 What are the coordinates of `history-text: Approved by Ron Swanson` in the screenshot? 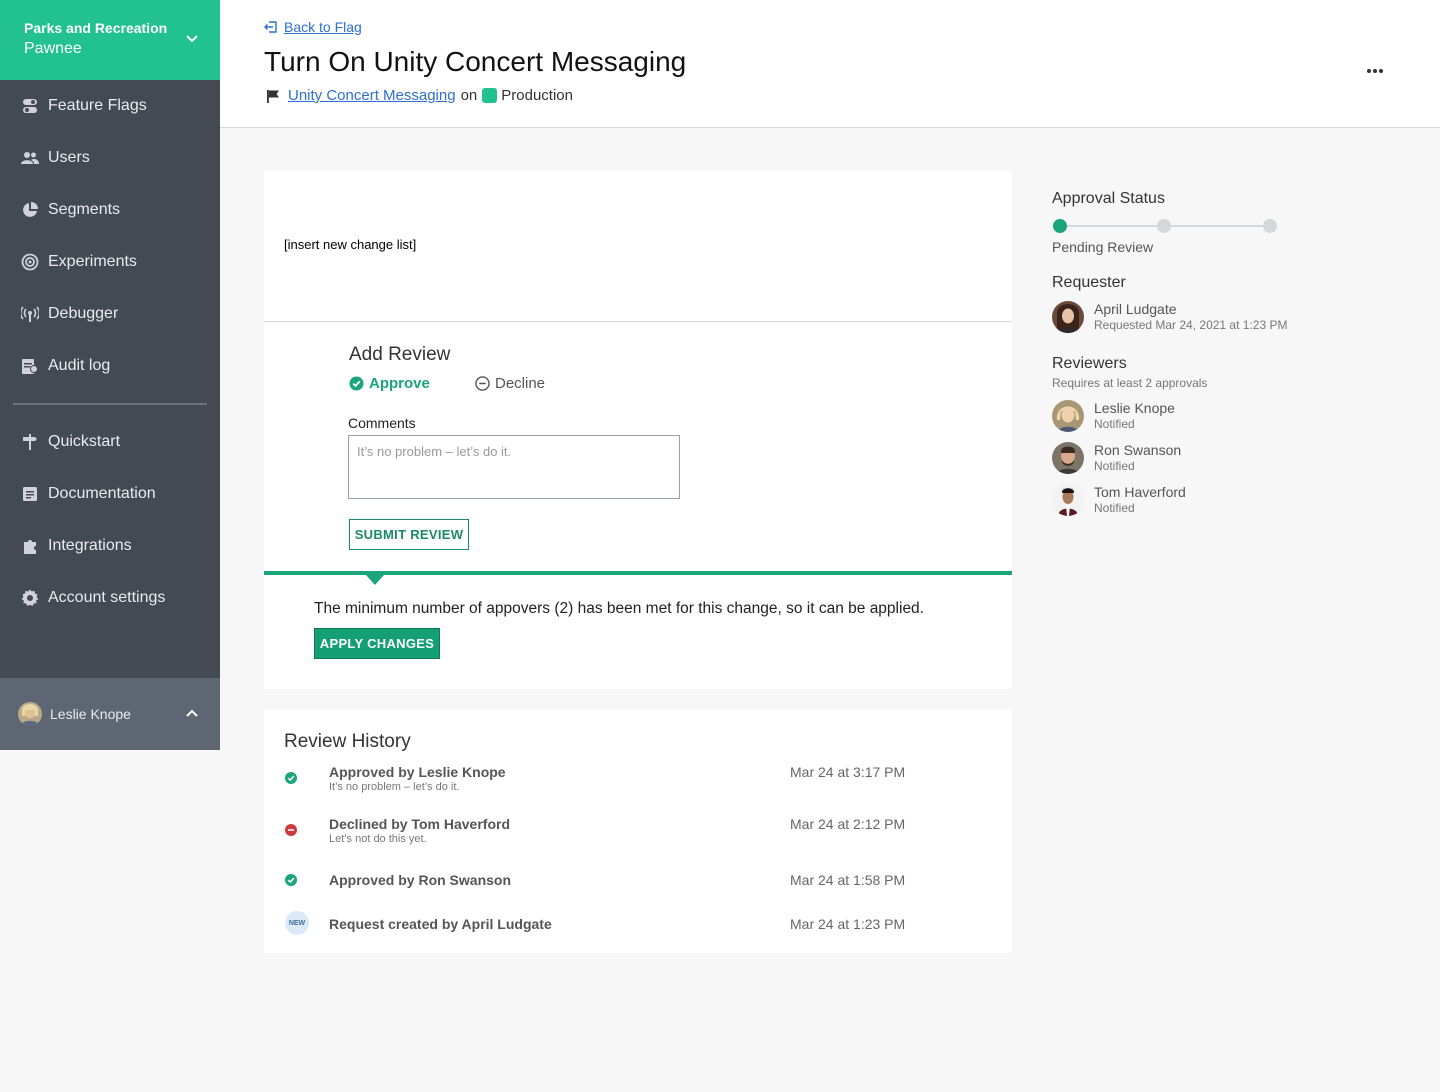 It's located at (420, 880).